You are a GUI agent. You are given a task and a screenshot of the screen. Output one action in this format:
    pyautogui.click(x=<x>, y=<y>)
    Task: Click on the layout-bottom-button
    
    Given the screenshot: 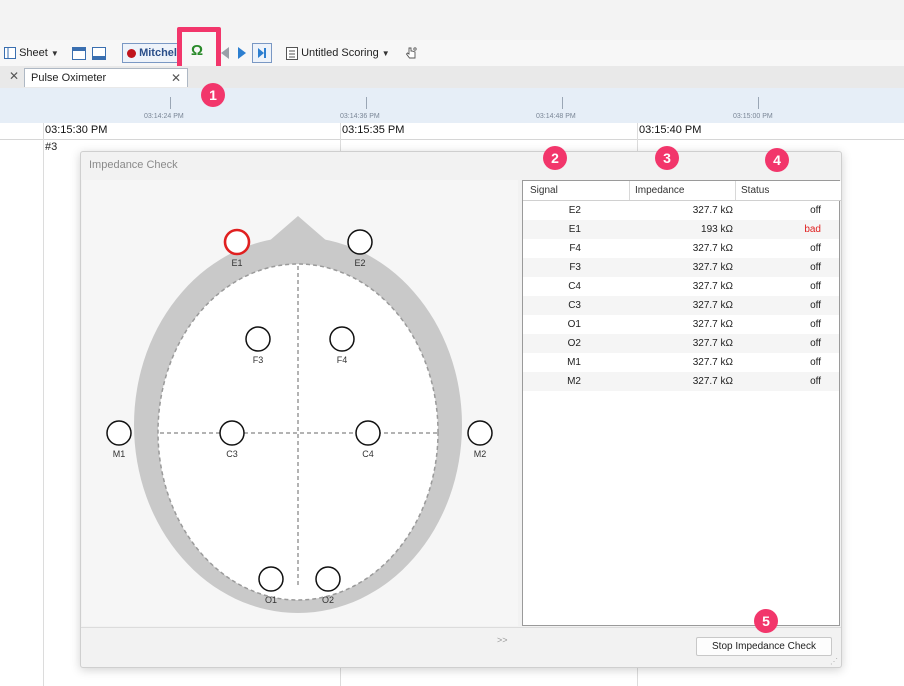 What is the action you would take?
    pyautogui.click(x=99, y=53)
    